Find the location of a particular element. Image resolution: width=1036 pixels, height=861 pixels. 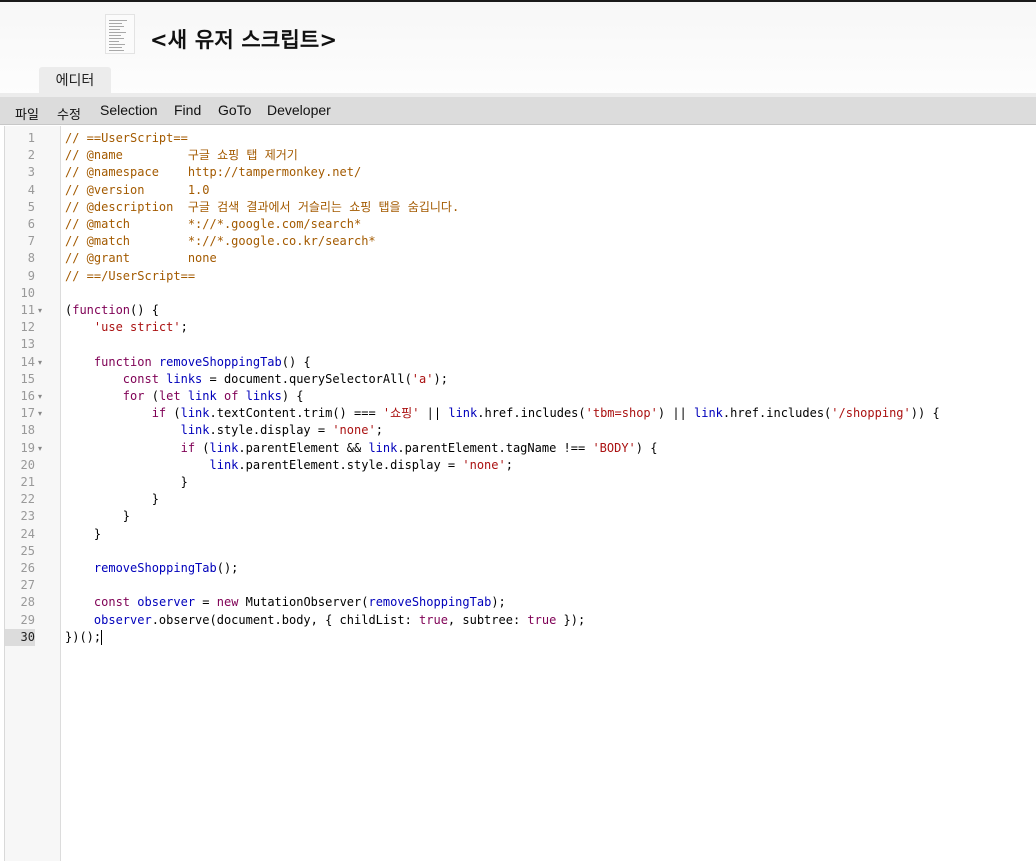

code-line: link.style.display = 'none'; is located at coordinates (224, 430).